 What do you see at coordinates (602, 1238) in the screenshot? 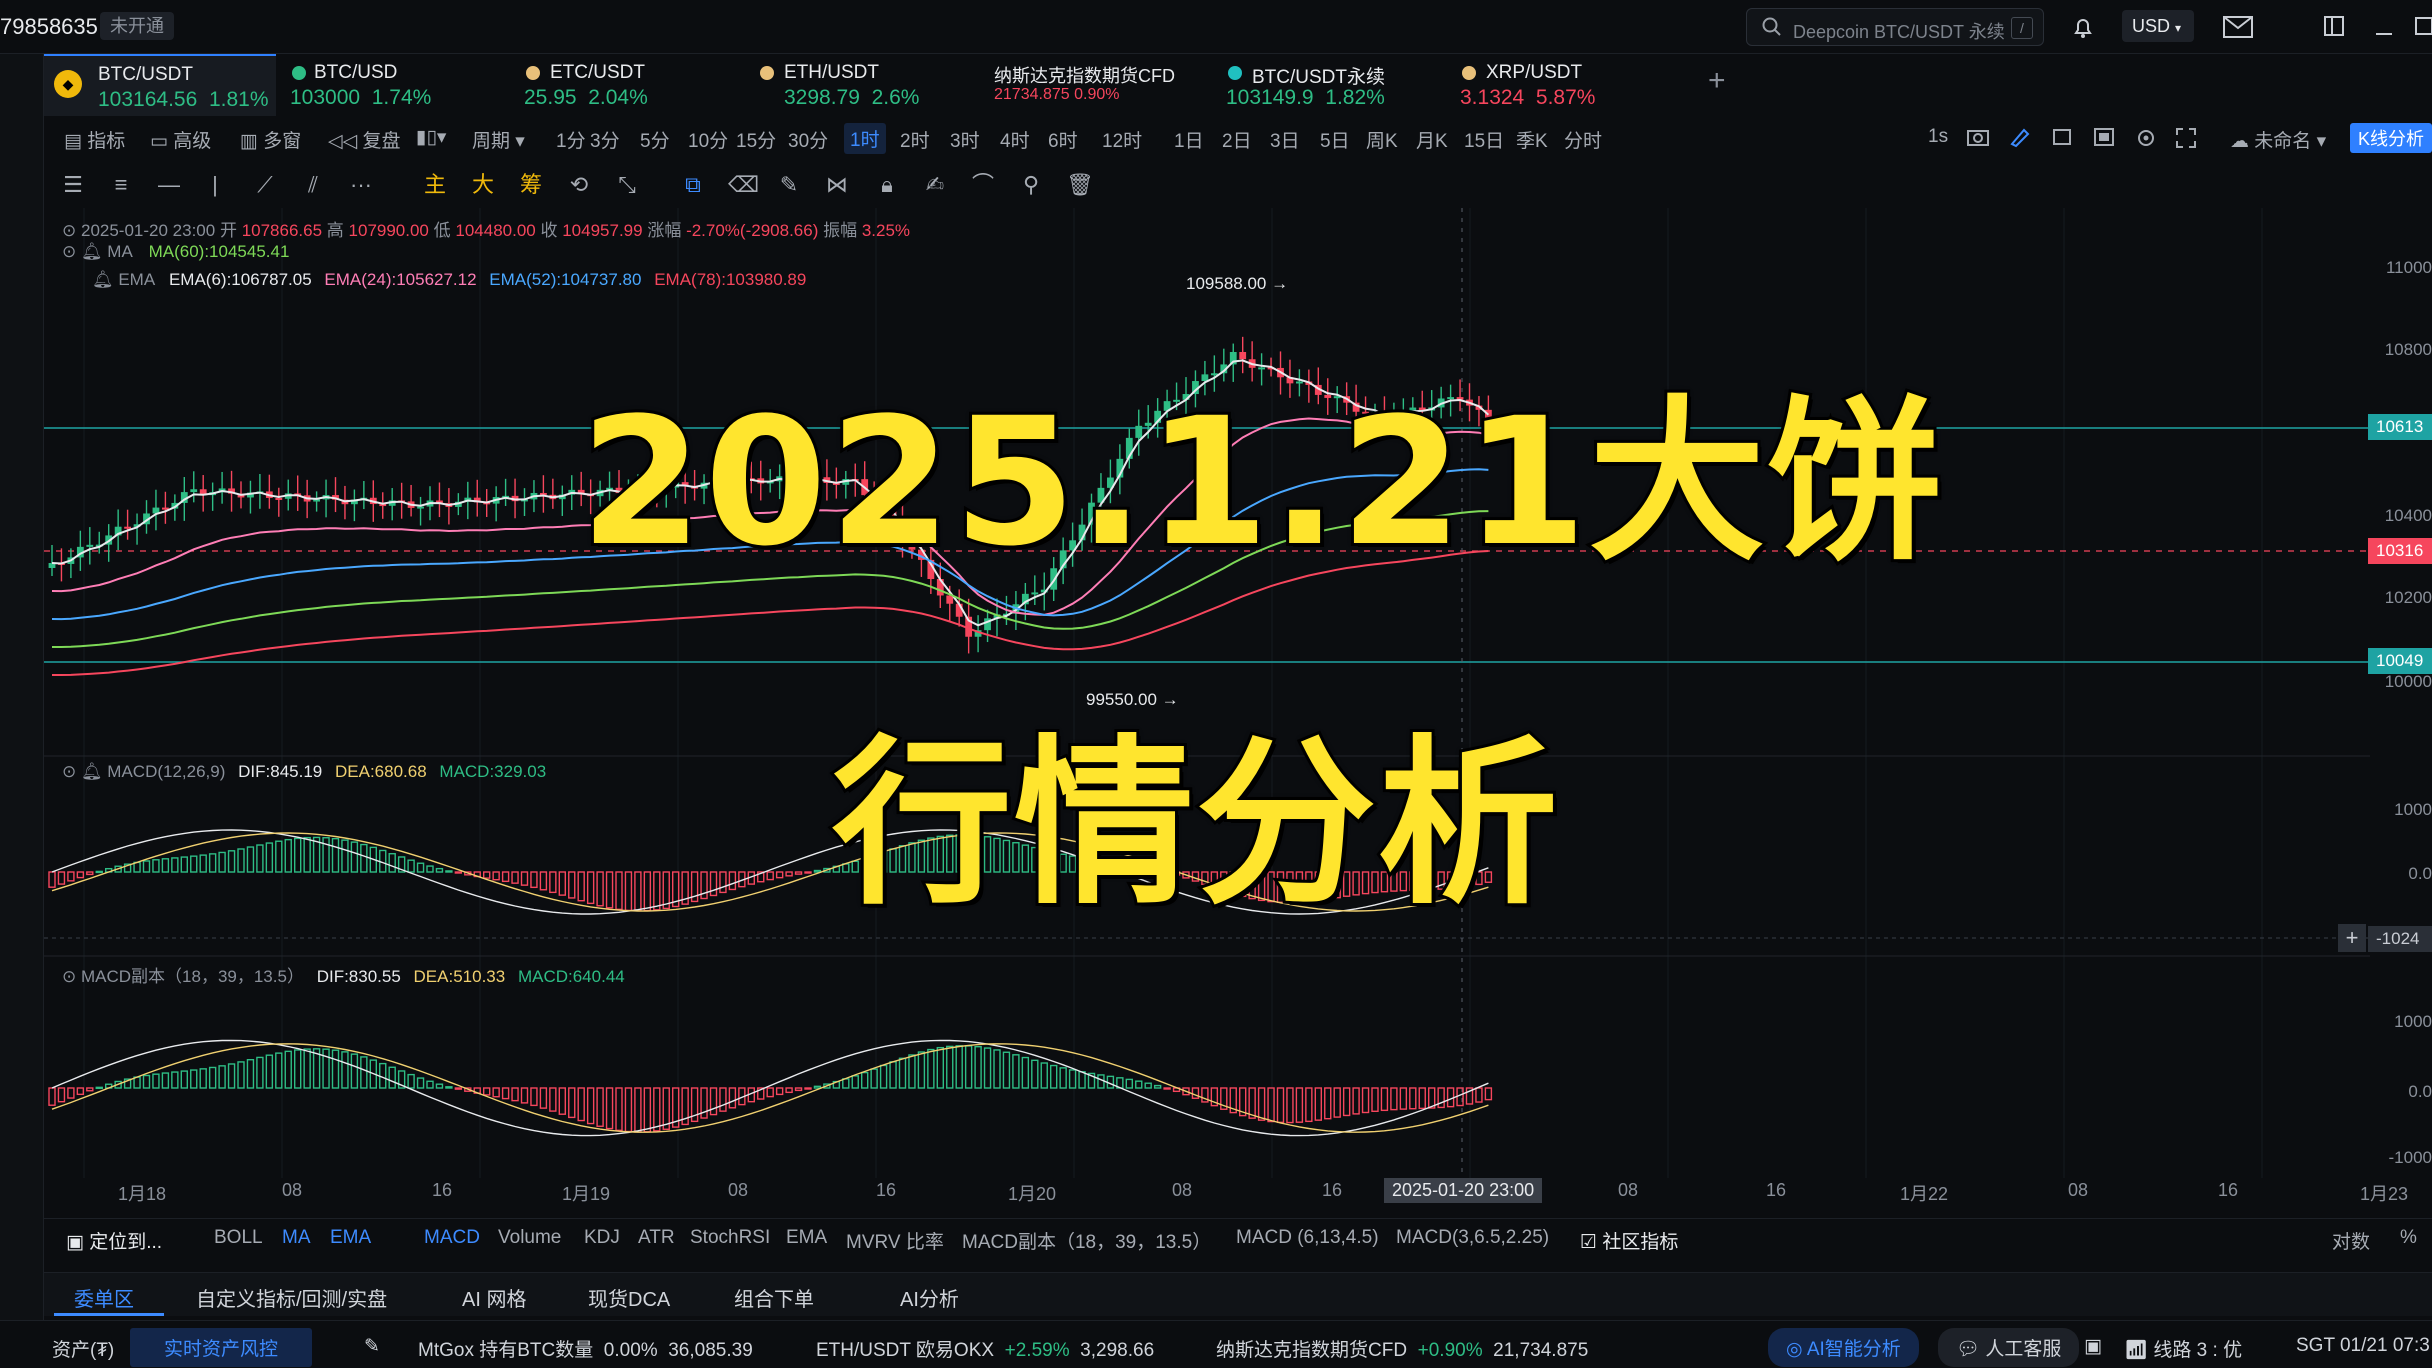
I see `indicator-kdj: KDJ` at bounding box center [602, 1238].